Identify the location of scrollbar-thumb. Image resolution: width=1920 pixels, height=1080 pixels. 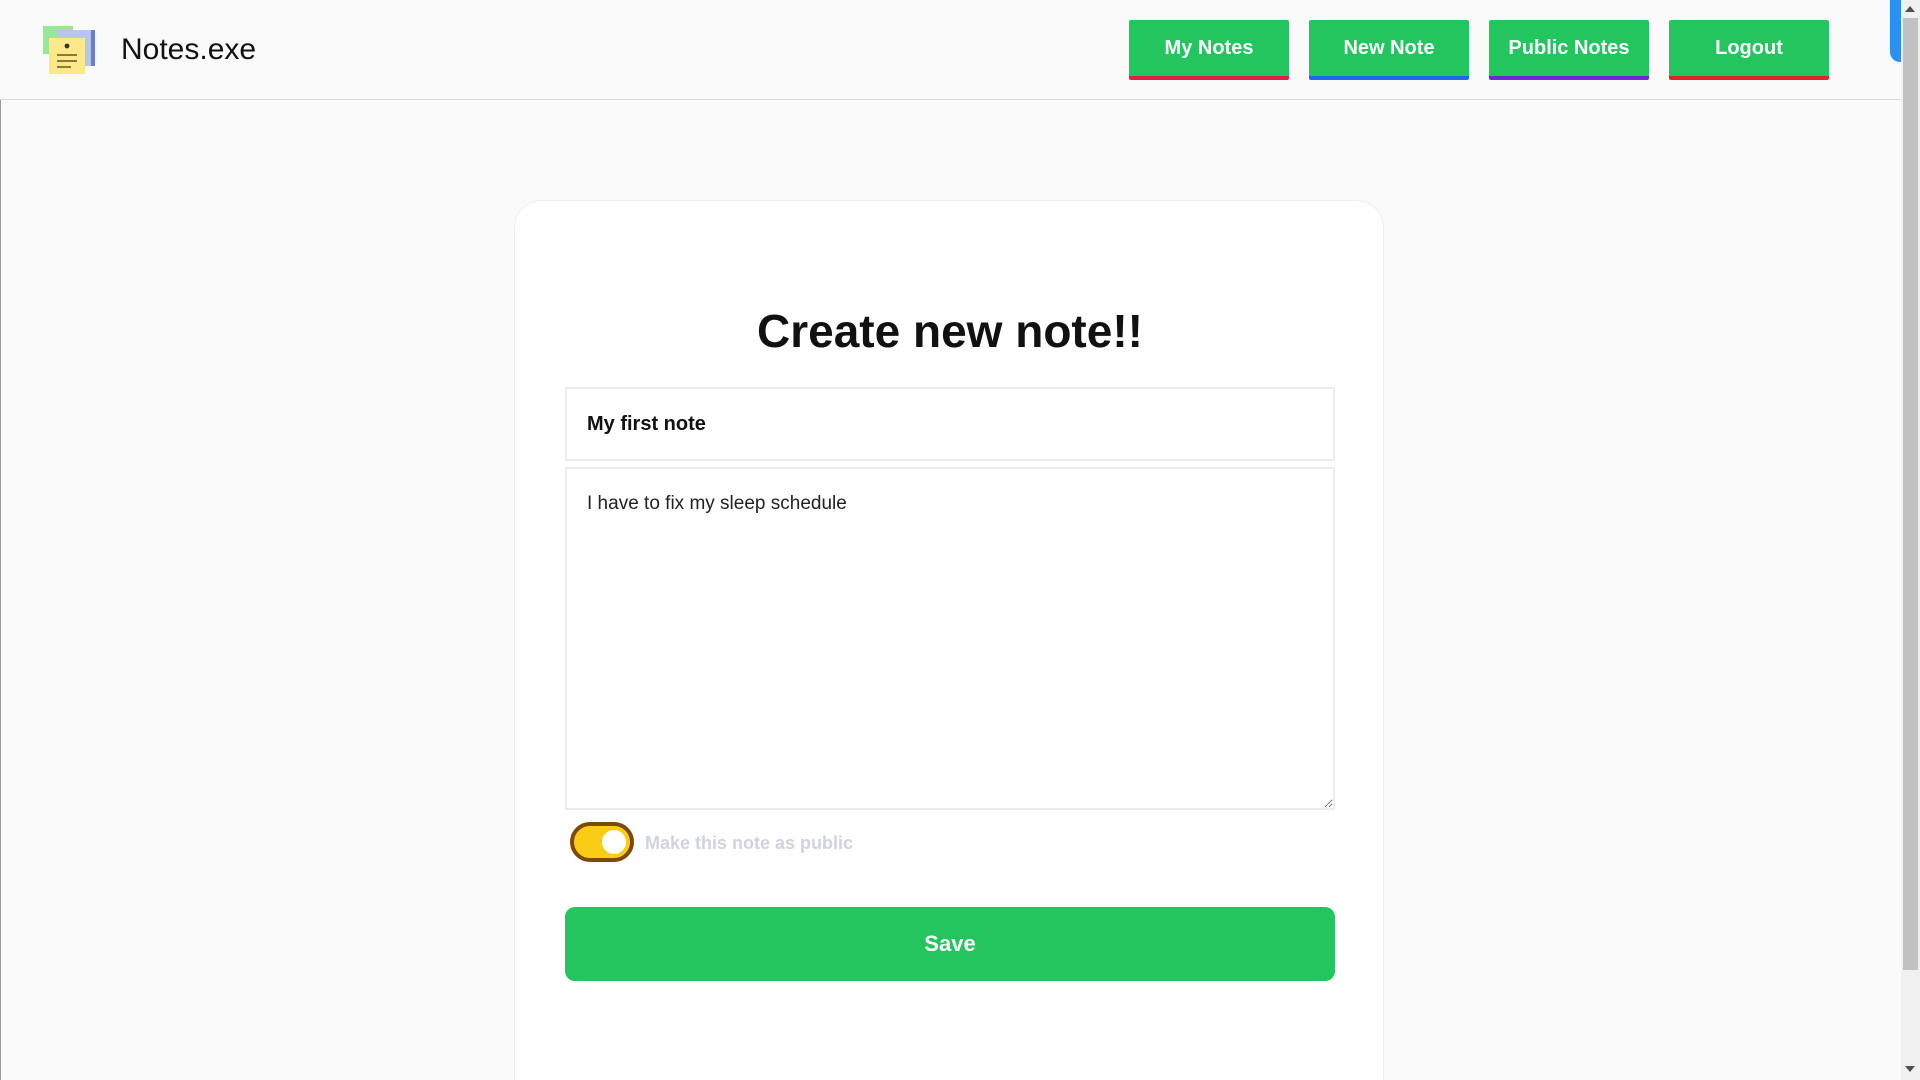
(1910, 494).